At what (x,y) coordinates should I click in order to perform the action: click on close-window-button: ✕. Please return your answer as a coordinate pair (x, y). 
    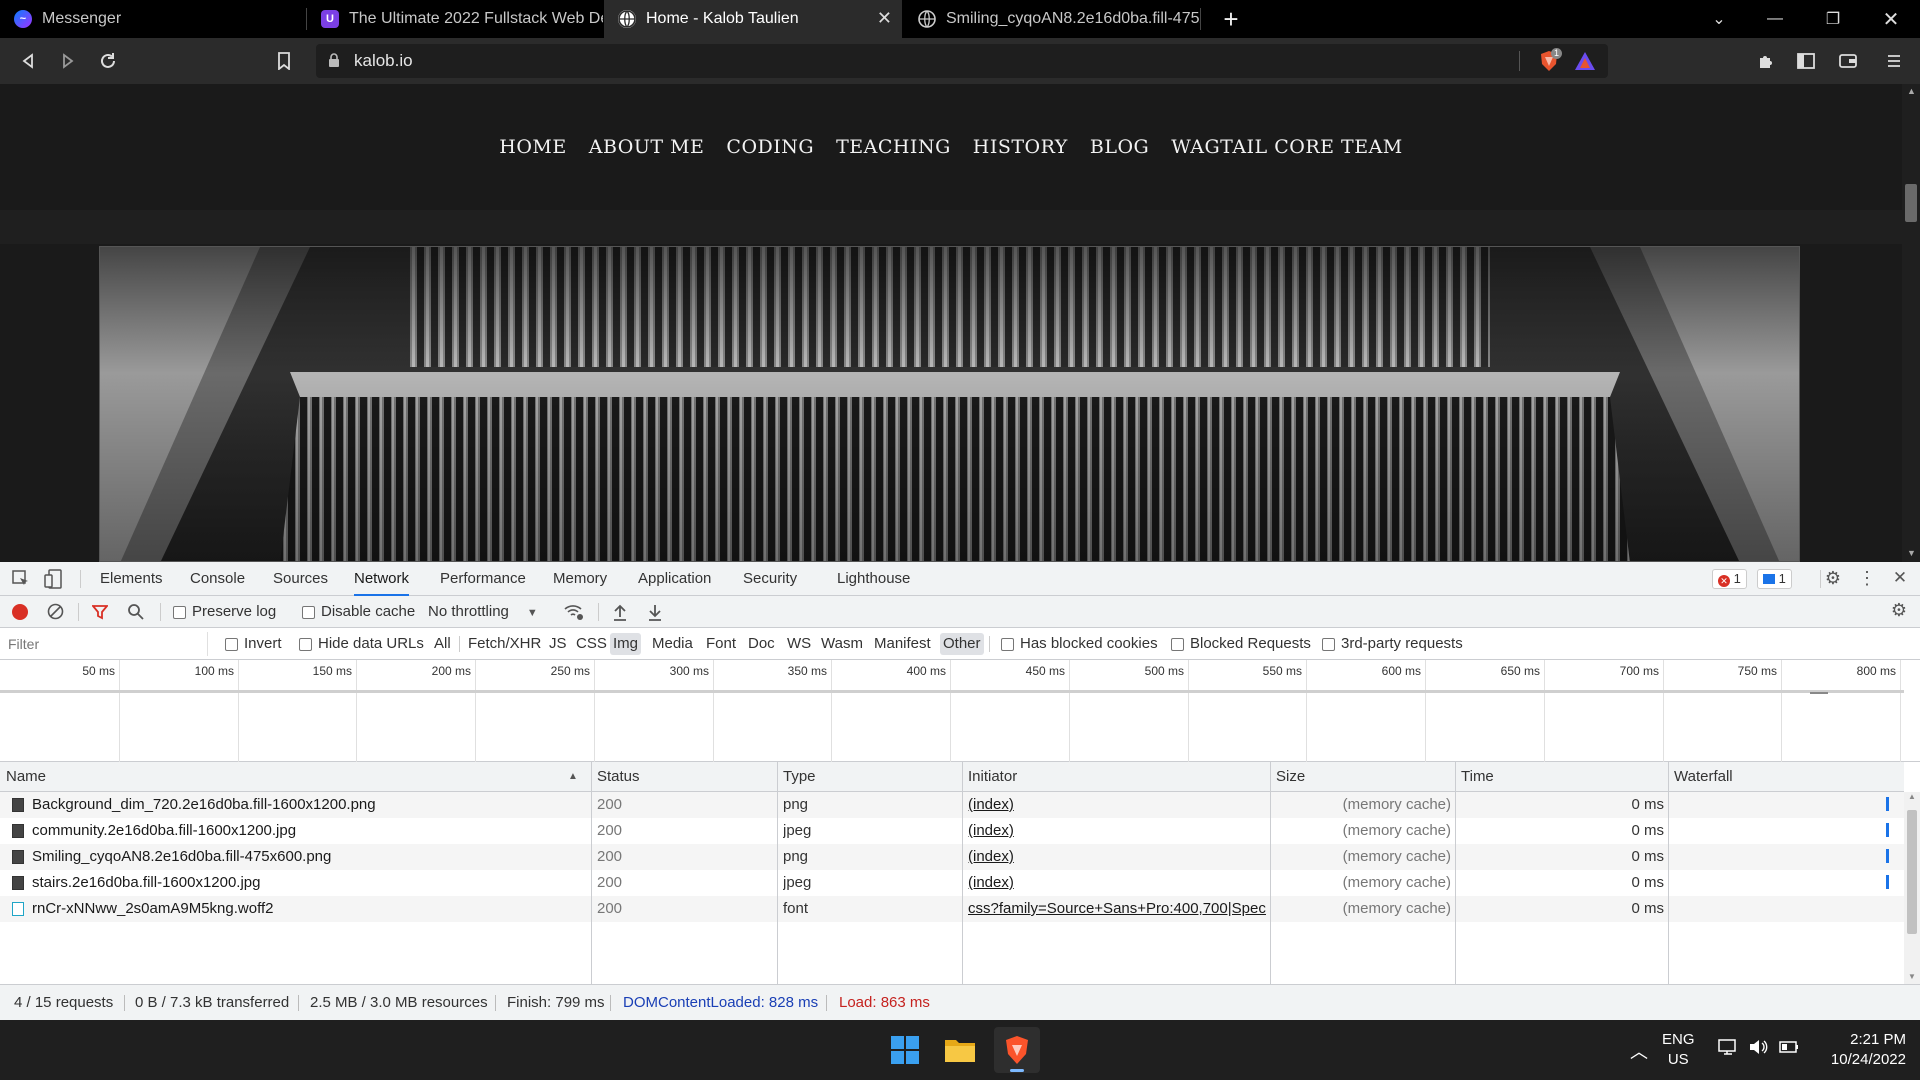
    Looking at the image, I should click on (1891, 19).